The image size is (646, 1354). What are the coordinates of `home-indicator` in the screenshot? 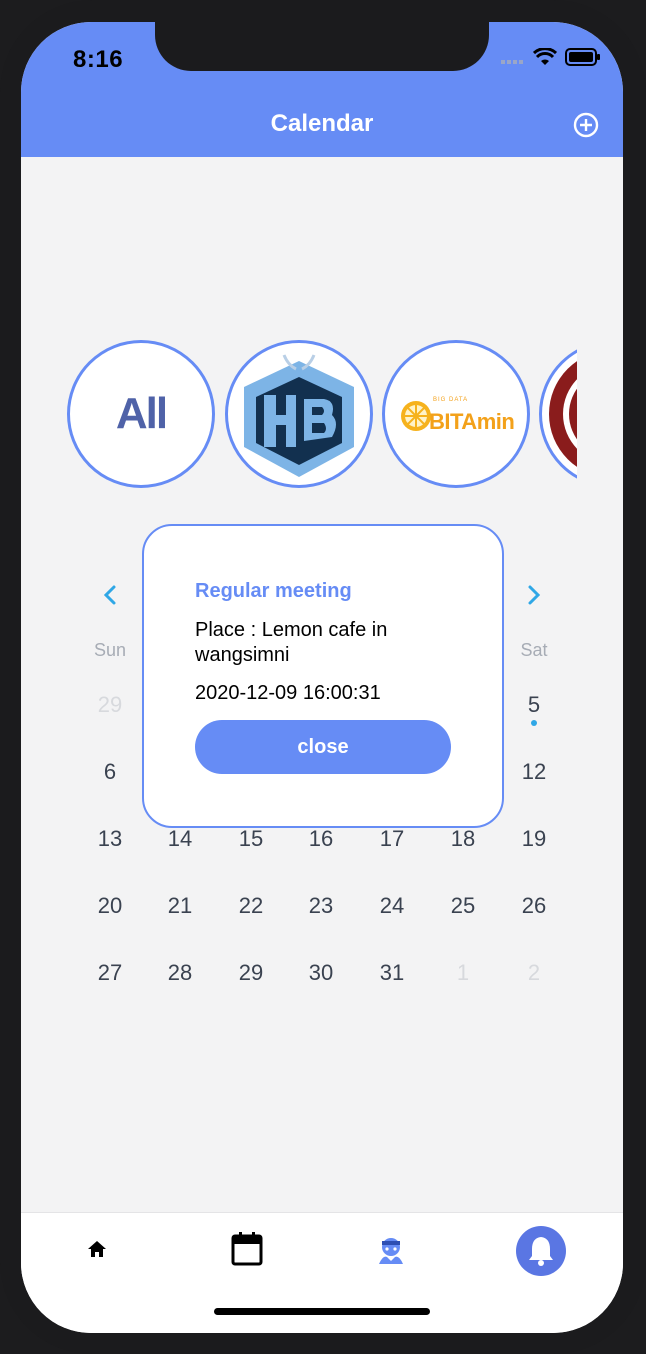 It's located at (322, 1311).